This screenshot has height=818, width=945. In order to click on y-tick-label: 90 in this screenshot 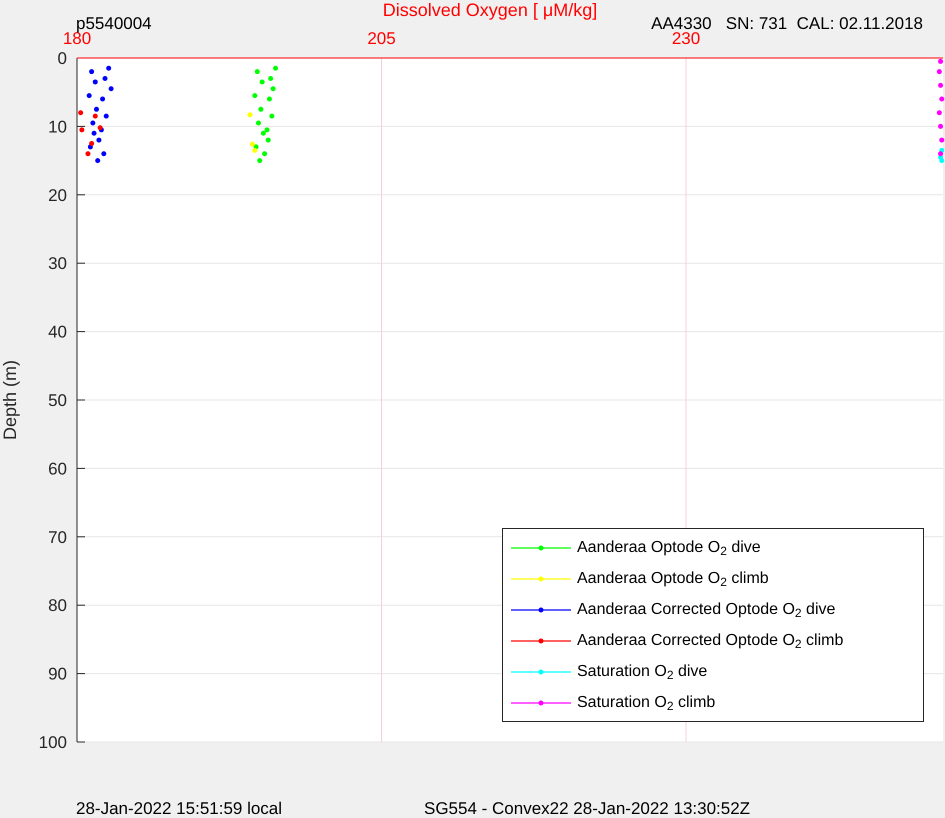, I will do `click(57, 674)`.